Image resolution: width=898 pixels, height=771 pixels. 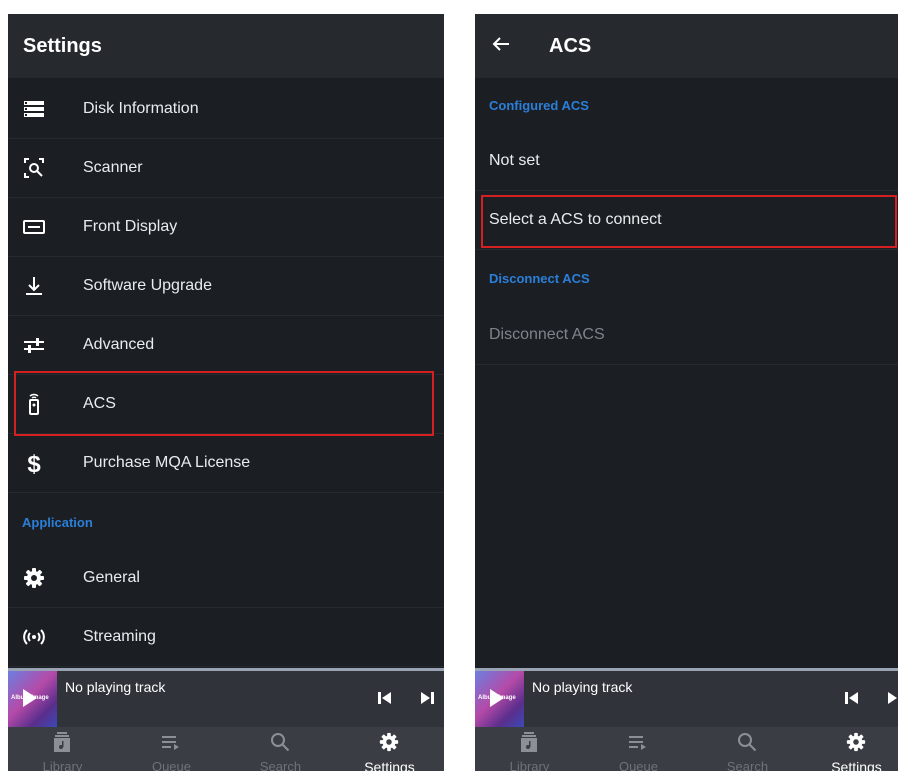 I want to click on menu-item-scanner: Scanner, so click(x=226, y=168).